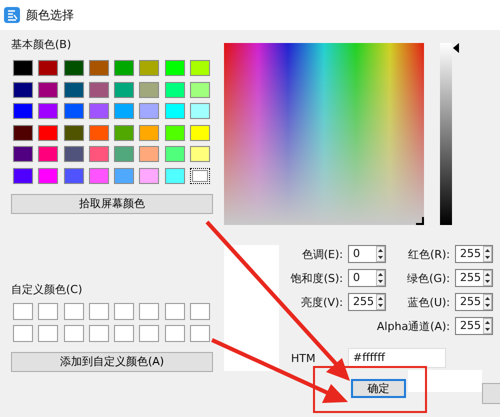 The height and width of the screenshot is (417, 500). What do you see at coordinates (491, 393) in the screenshot?
I see `dialog-button` at bounding box center [491, 393].